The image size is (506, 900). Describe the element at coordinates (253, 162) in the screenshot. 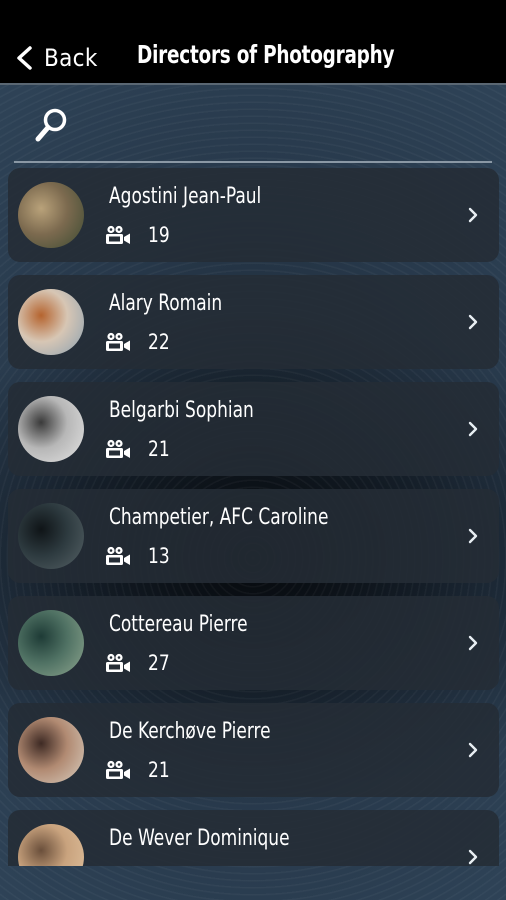

I see `search-divider` at that location.